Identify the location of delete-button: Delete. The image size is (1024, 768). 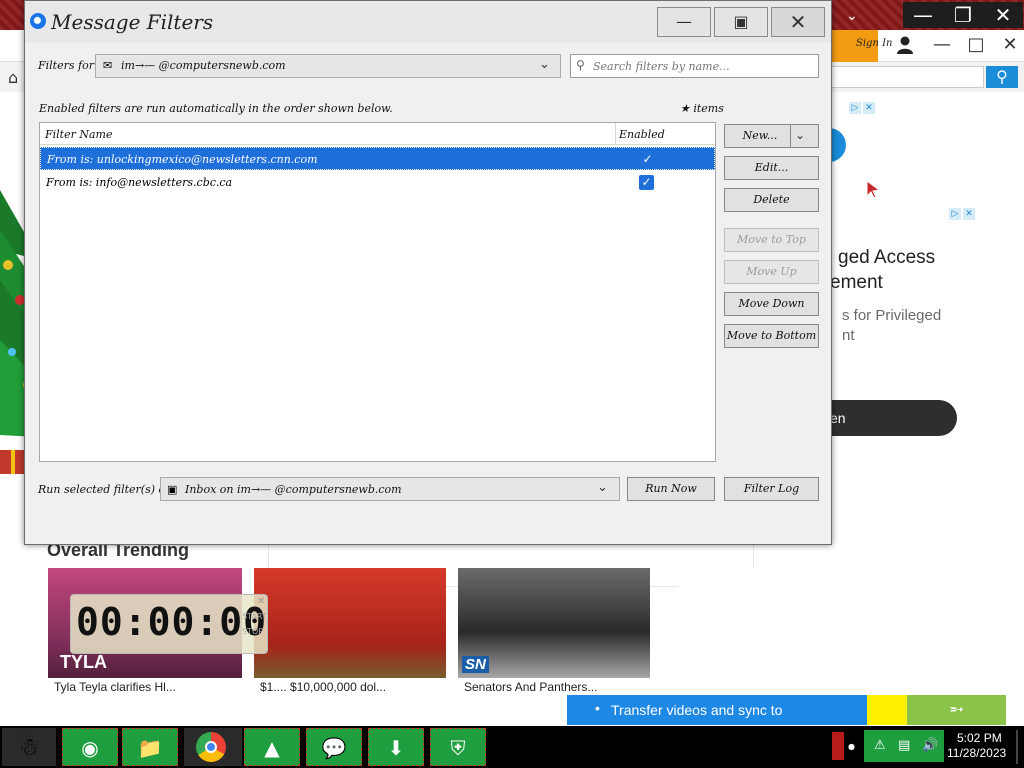
(771, 200).